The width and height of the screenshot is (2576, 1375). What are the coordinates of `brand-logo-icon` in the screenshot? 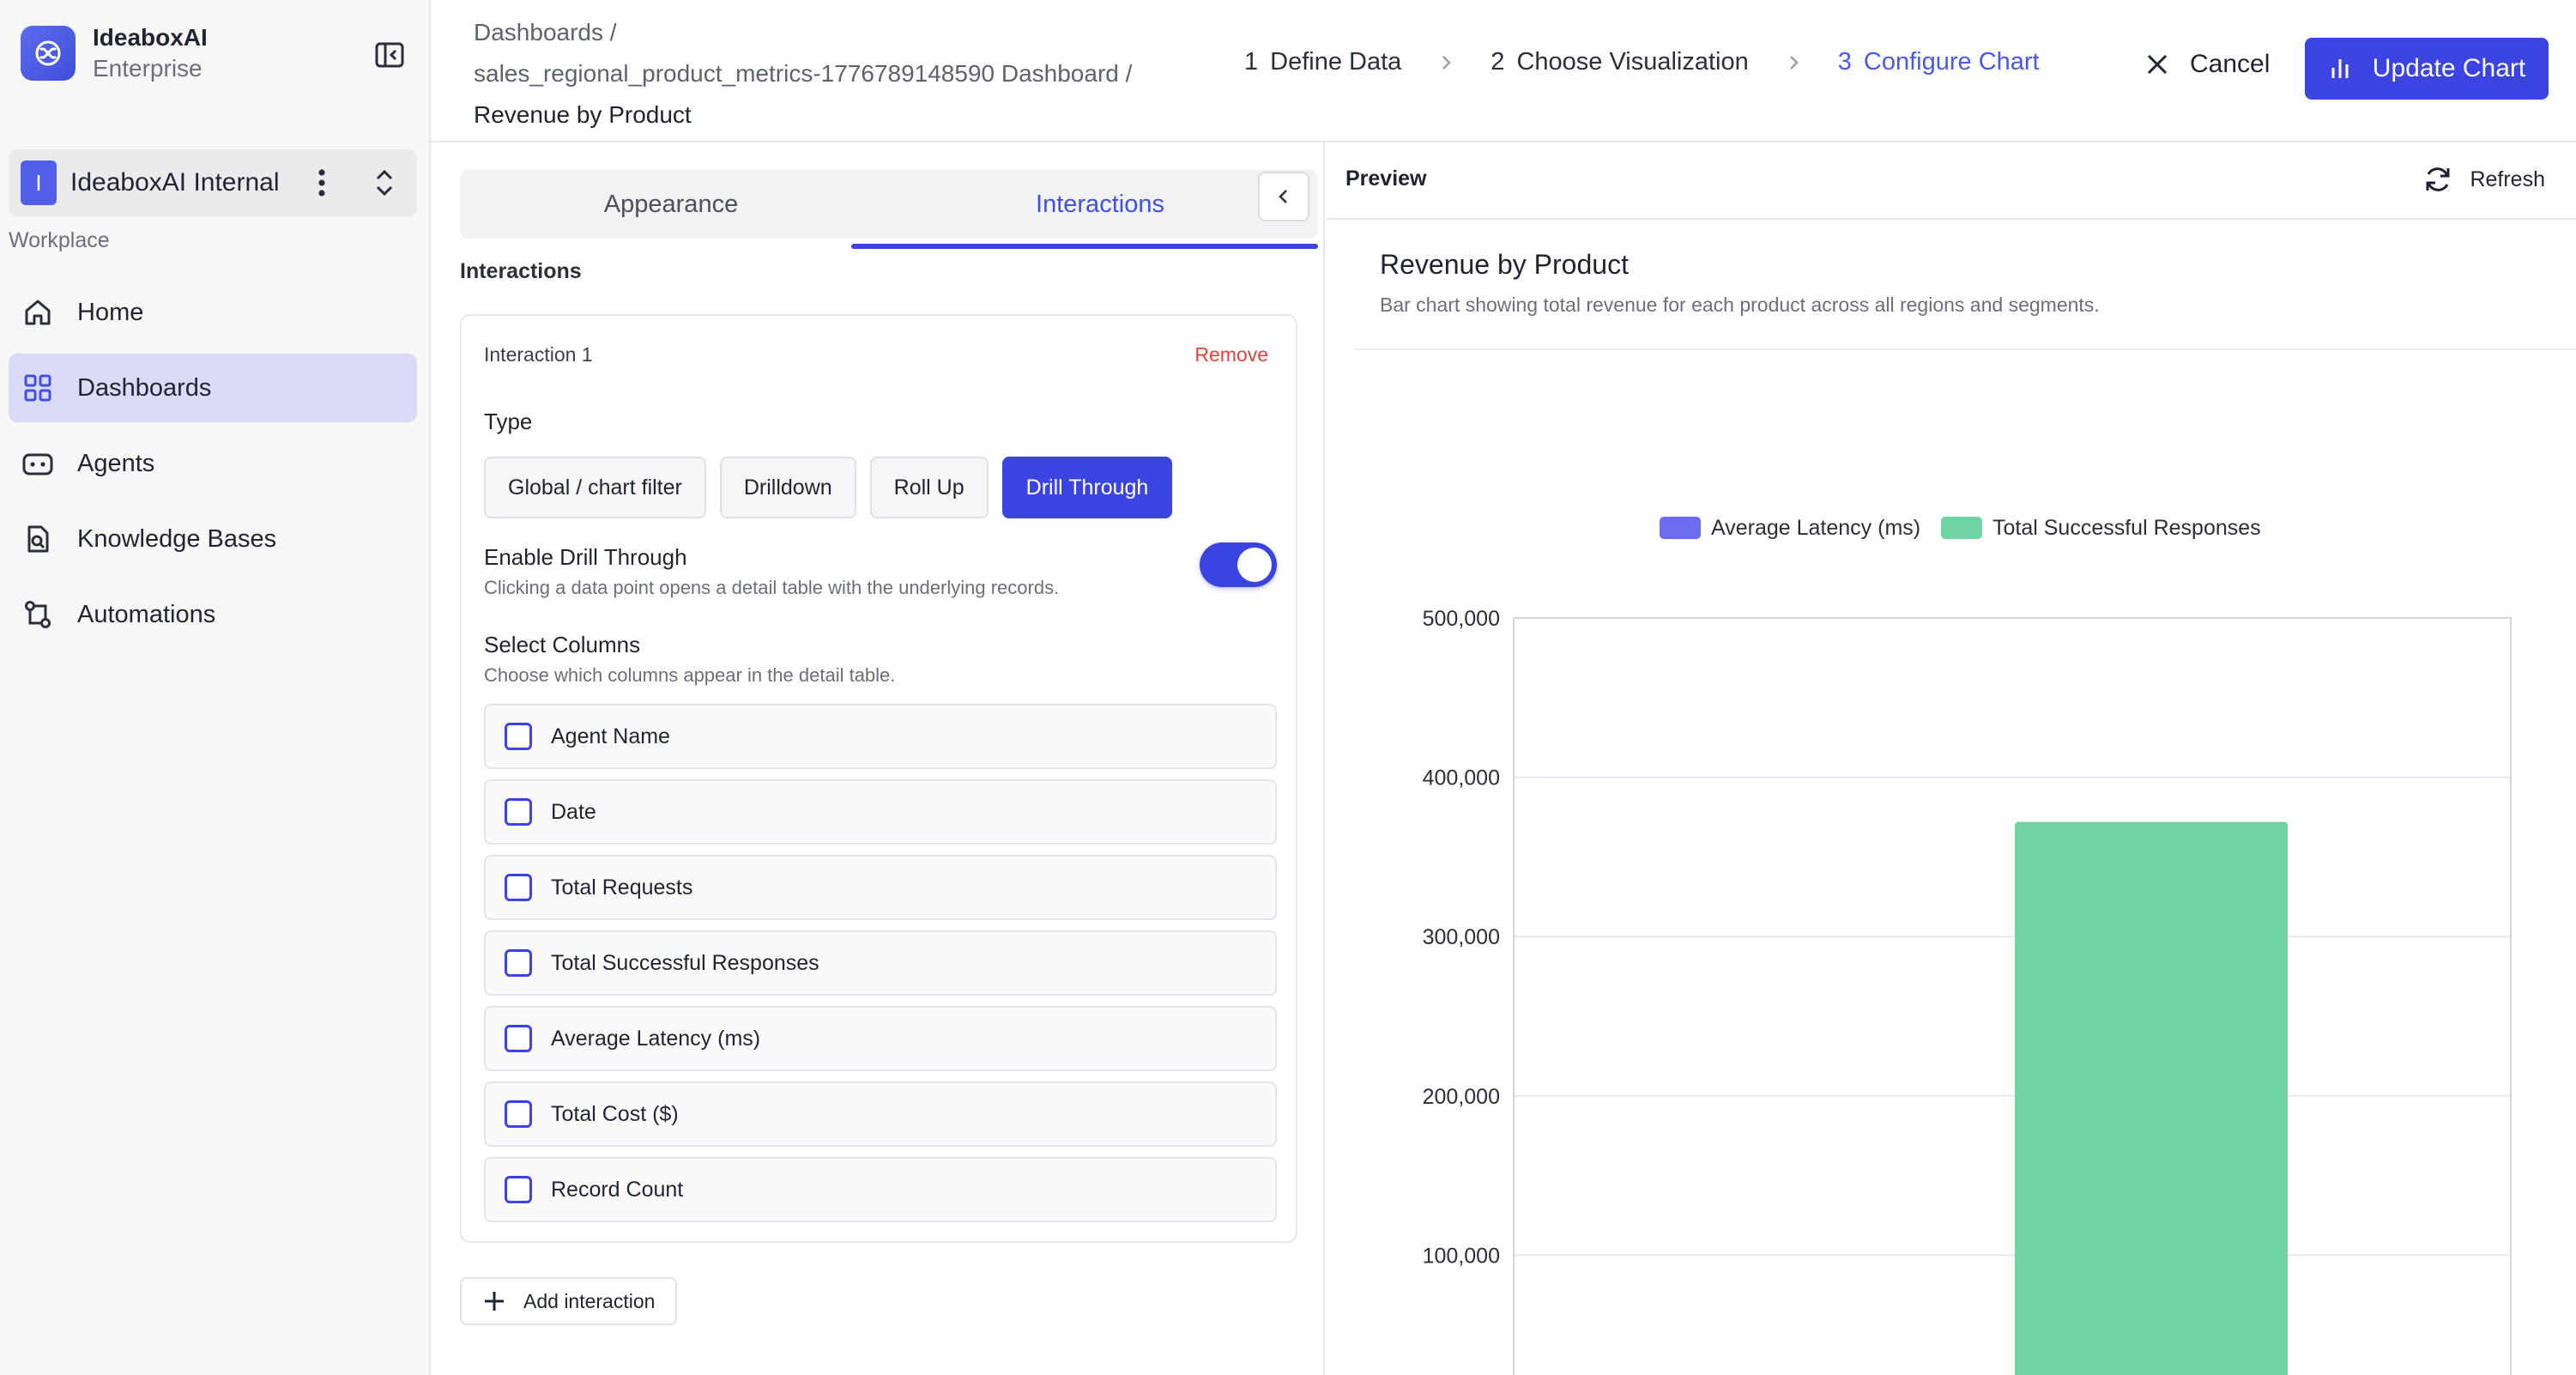 It's located at (48, 53).